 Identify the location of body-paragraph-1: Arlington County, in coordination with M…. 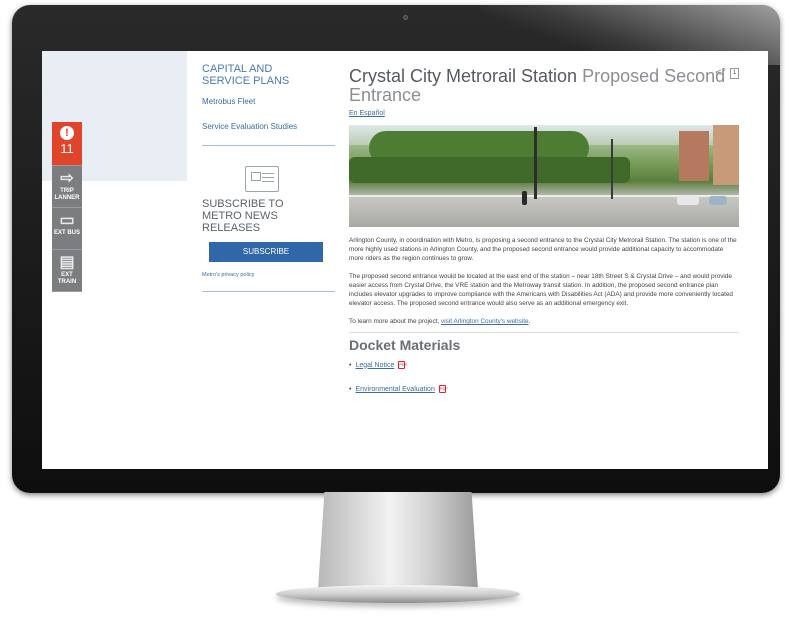
(543, 249).